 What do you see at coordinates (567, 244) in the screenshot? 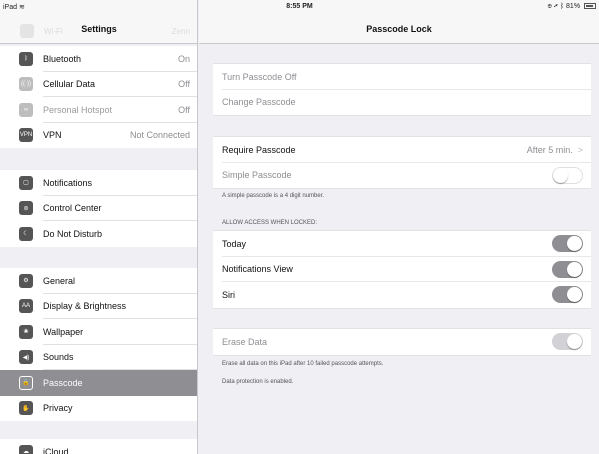
I see `today-toggle` at bounding box center [567, 244].